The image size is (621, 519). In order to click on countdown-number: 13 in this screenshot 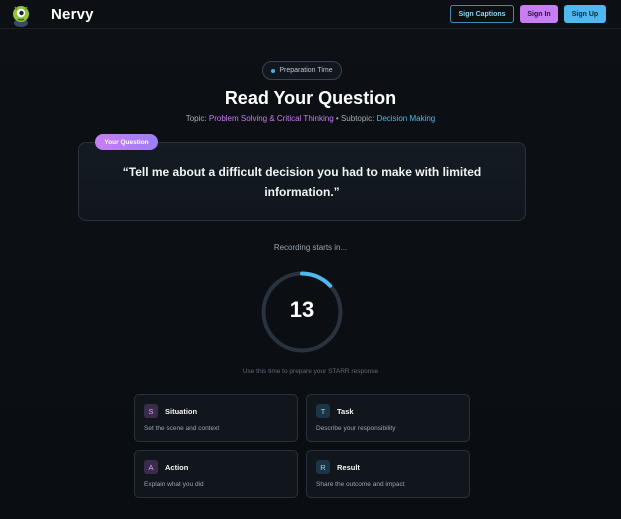, I will do `click(302, 309)`.